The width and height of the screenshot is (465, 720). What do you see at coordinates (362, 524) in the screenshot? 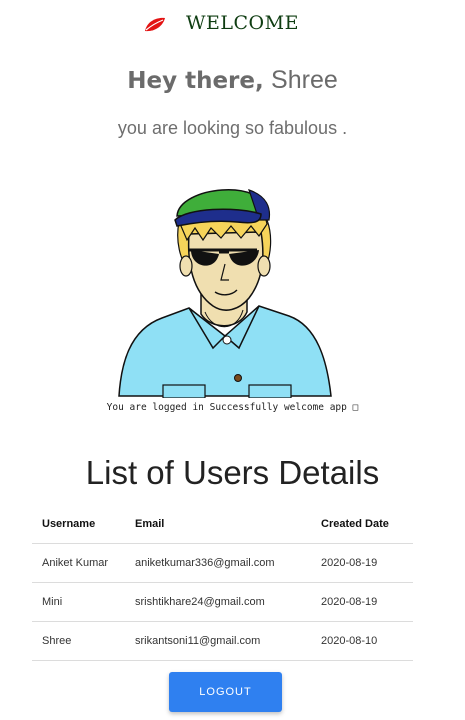
I see `column-header-created-date: Created Date` at bounding box center [362, 524].